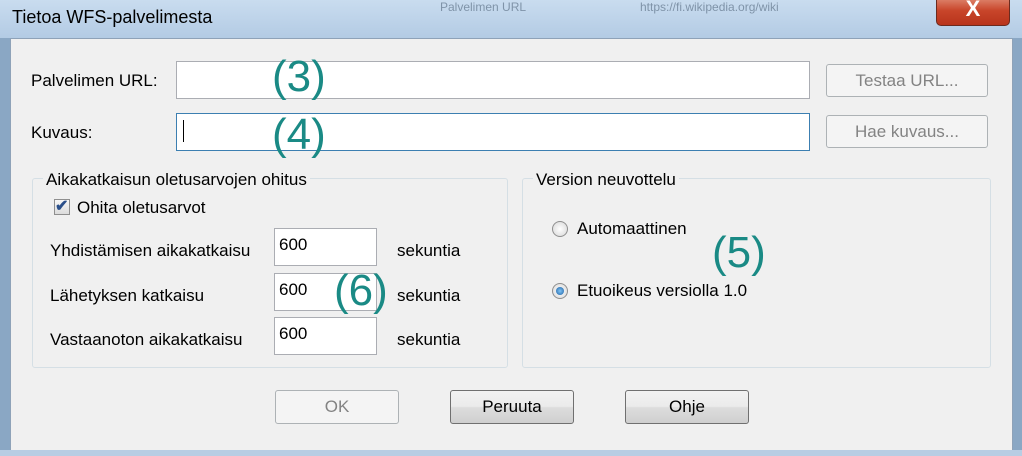 This screenshot has width=1022, height=456. Describe the element at coordinates (973, 10) in the screenshot. I see `close-icon: X` at that location.